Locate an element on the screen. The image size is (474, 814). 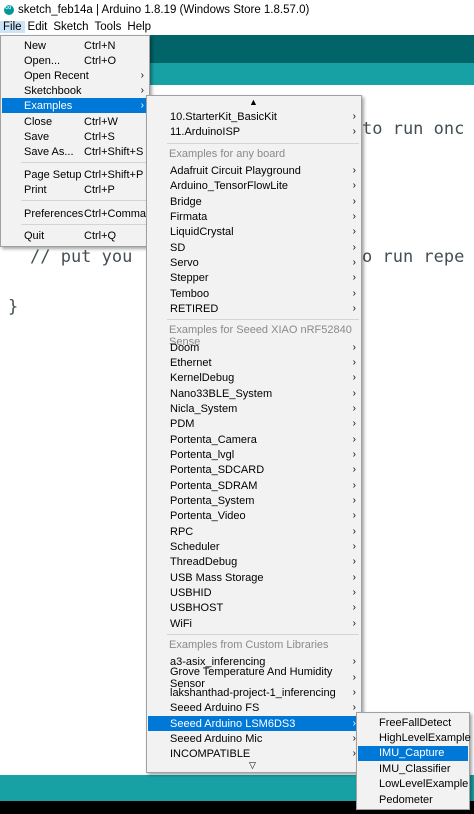
menu-item-label: Adafruit Circuit Playground is located at coordinates (235, 170).